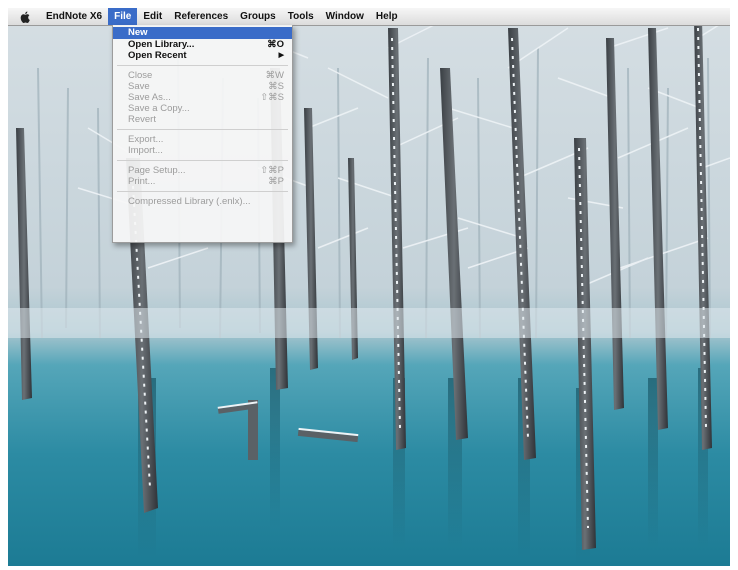  What do you see at coordinates (202, 97) in the screenshot?
I see `menu-item-save-as: Save As... ⇧⌘S` at bounding box center [202, 97].